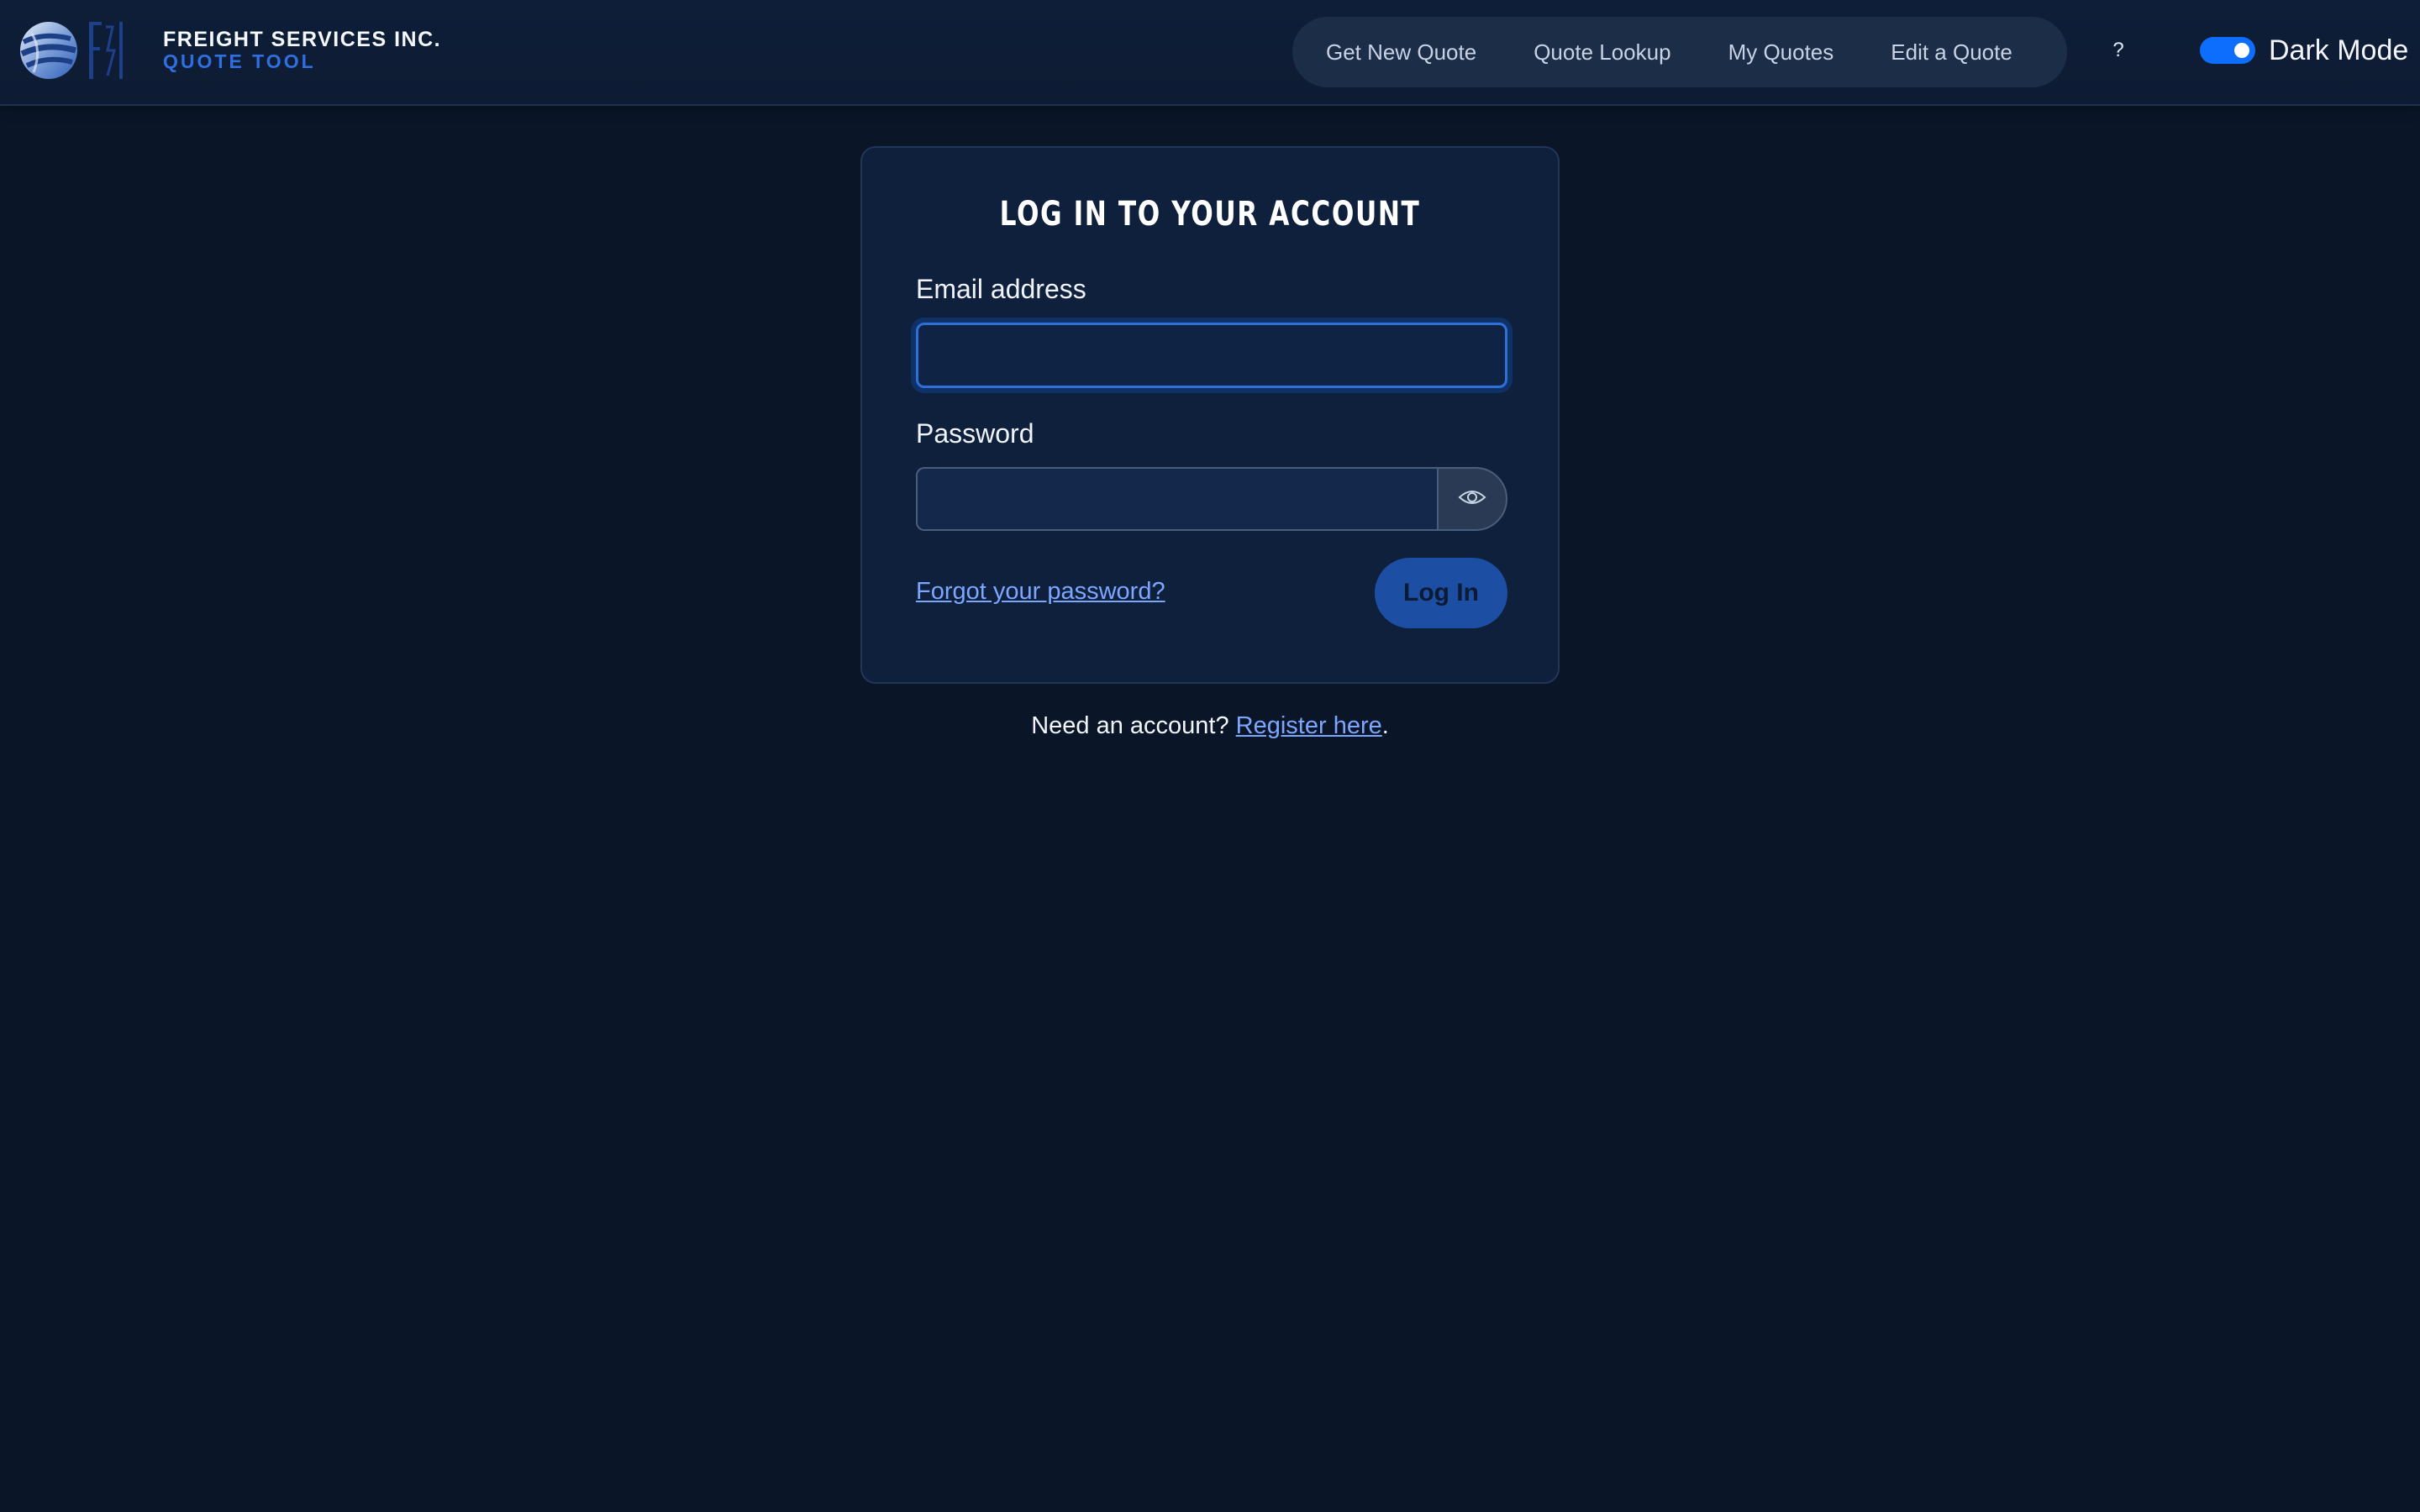 Image resolution: width=2420 pixels, height=1512 pixels. What do you see at coordinates (1309, 725) in the screenshot?
I see `register-link: Register here` at bounding box center [1309, 725].